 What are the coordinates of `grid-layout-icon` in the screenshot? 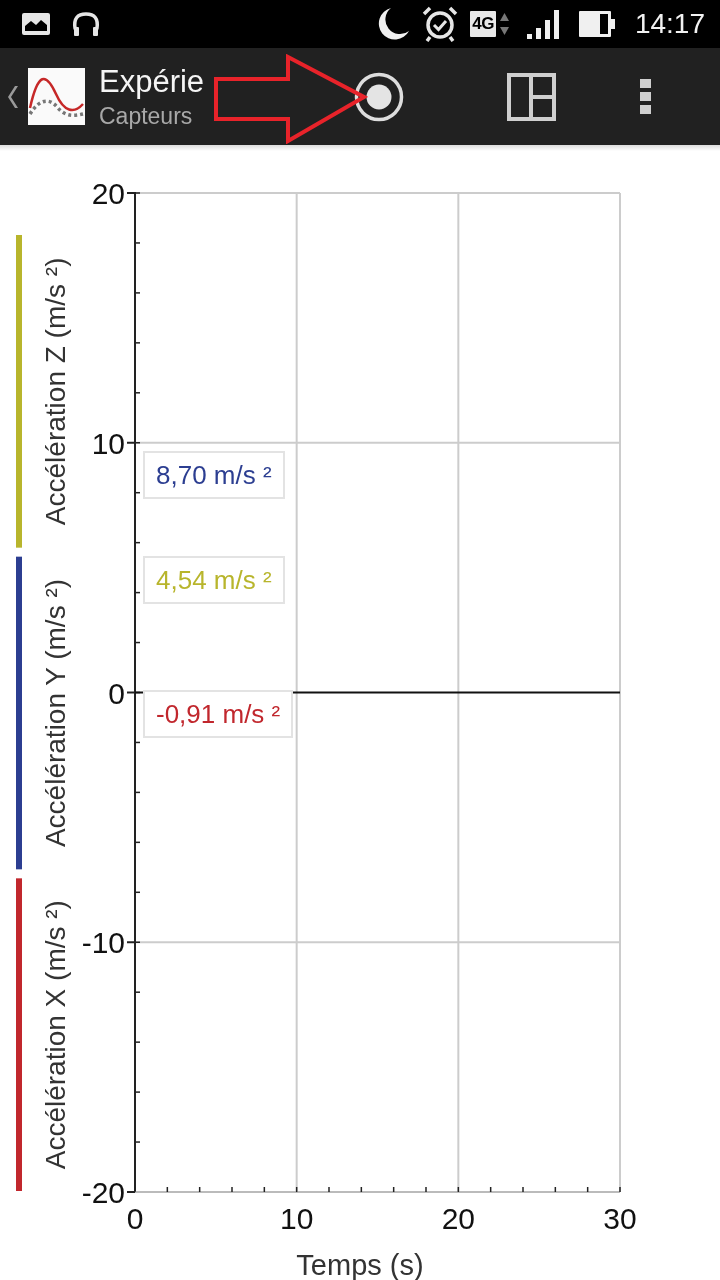 It's located at (531, 96).